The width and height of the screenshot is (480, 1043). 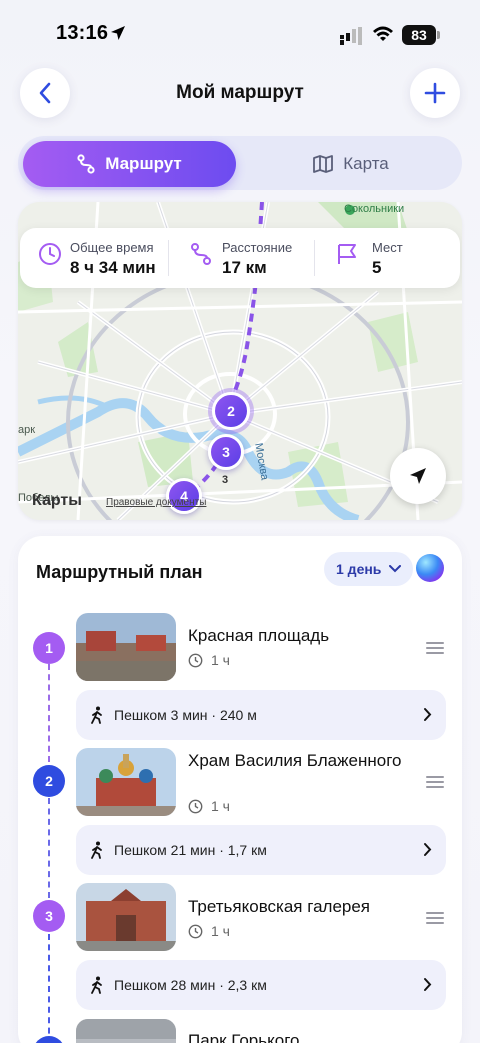 I want to click on ai-assistant-orb, so click(x=430, y=568).